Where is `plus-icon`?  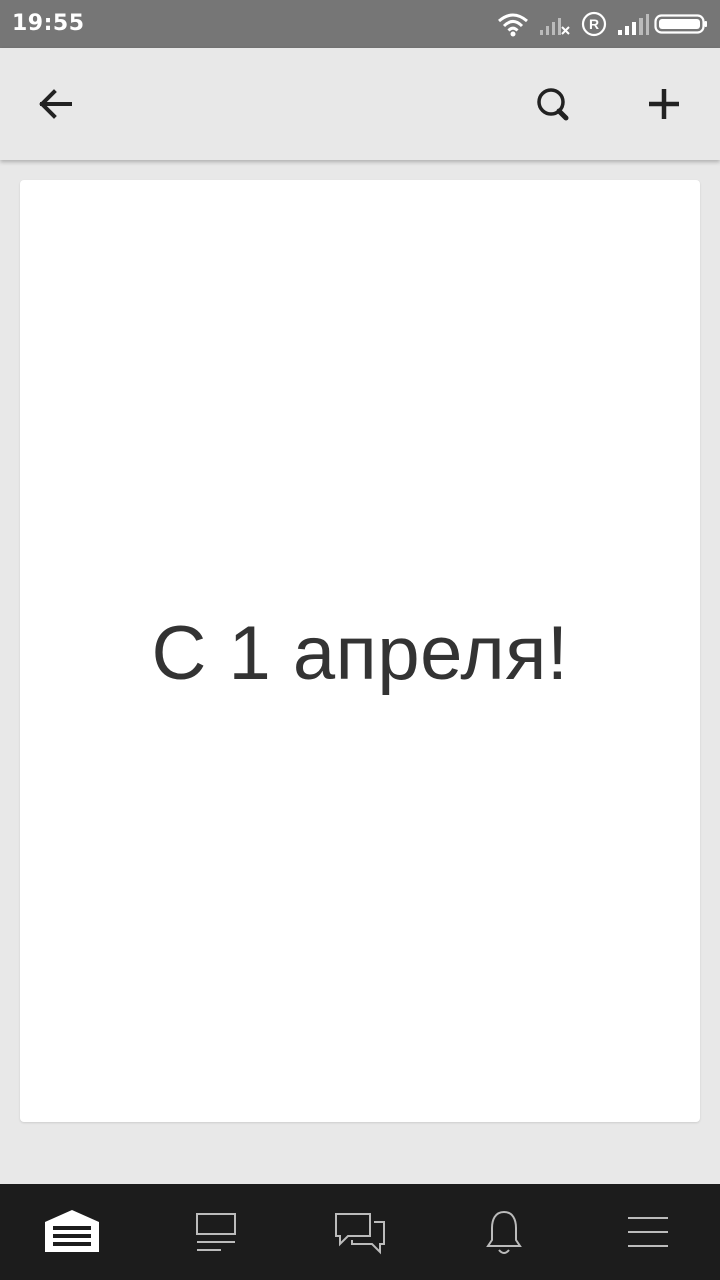
plus-icon is located at coordinates (664, 104).